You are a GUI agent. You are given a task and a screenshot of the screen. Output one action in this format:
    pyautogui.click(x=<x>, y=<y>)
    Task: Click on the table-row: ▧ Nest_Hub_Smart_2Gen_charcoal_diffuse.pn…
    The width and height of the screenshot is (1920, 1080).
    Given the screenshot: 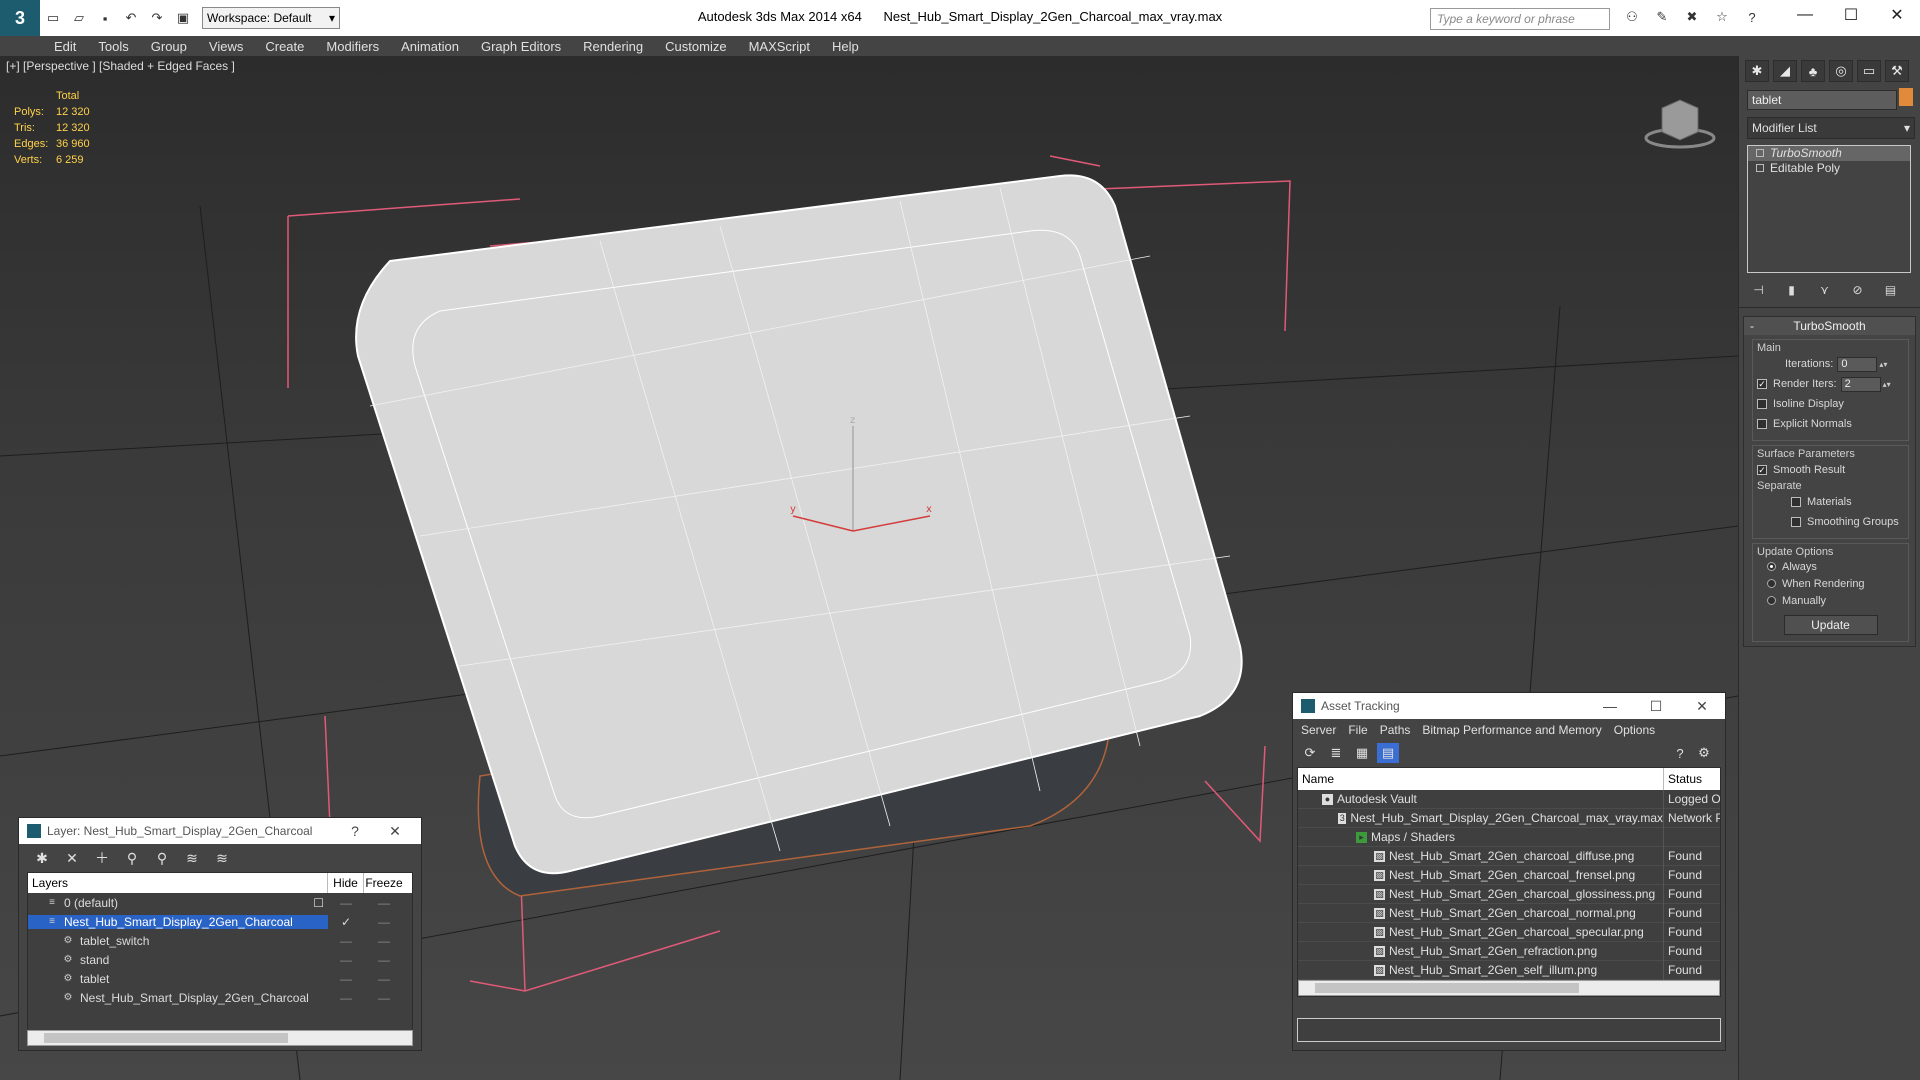 What is the action you would take?
    pyautogui.click(x=1509, y=856)
    